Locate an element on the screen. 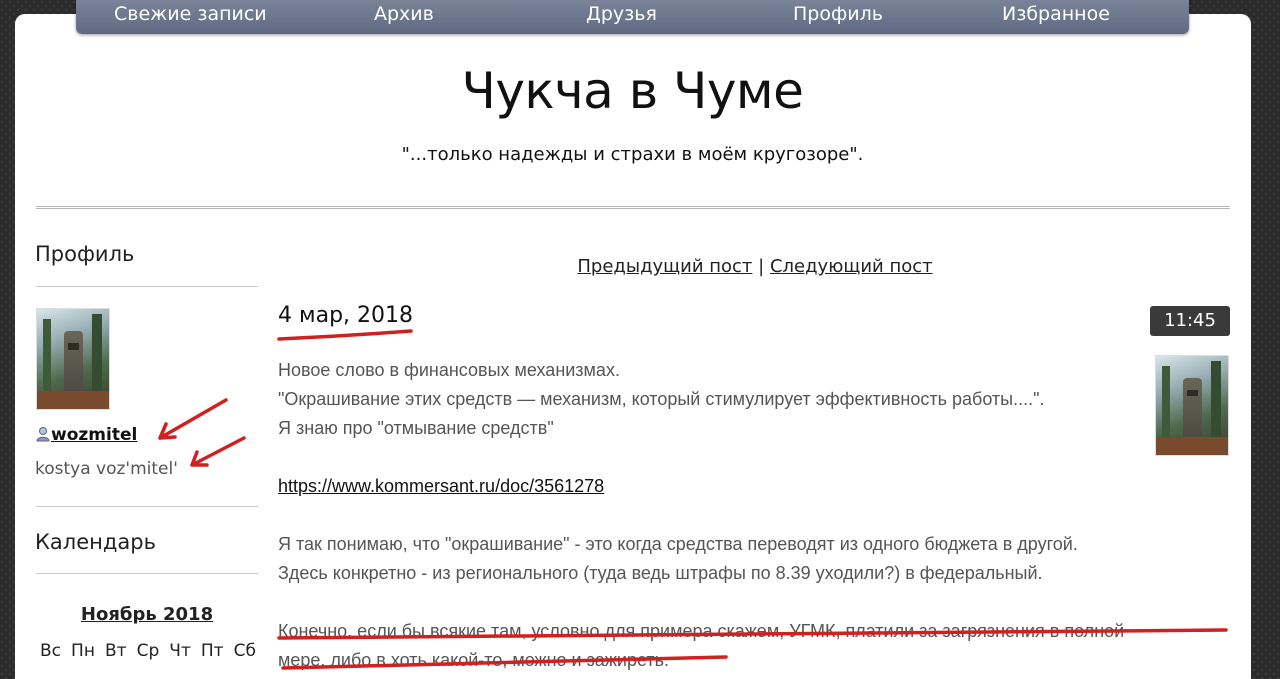 Image resolution: width=1280 pixels, height=679 pixels. next-post-link: Следующий пост is located at coordinates (851, 266).